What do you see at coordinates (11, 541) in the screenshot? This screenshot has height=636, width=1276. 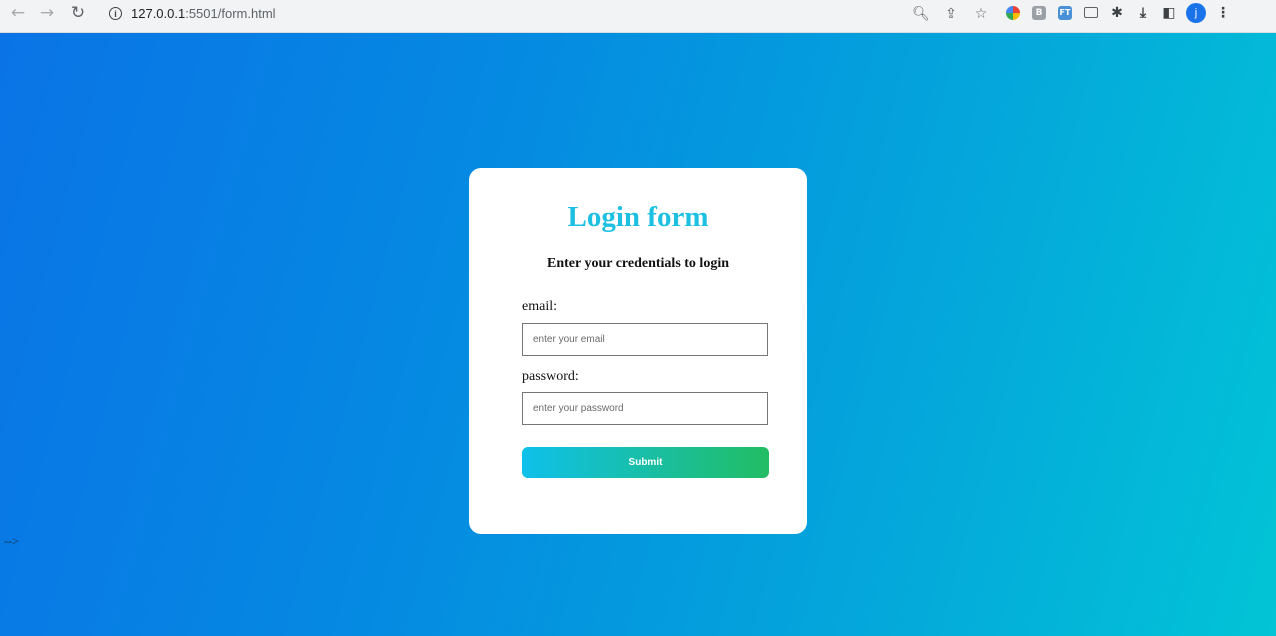 I see `stray-comment-text: -->` at bounding box center [11, 541].